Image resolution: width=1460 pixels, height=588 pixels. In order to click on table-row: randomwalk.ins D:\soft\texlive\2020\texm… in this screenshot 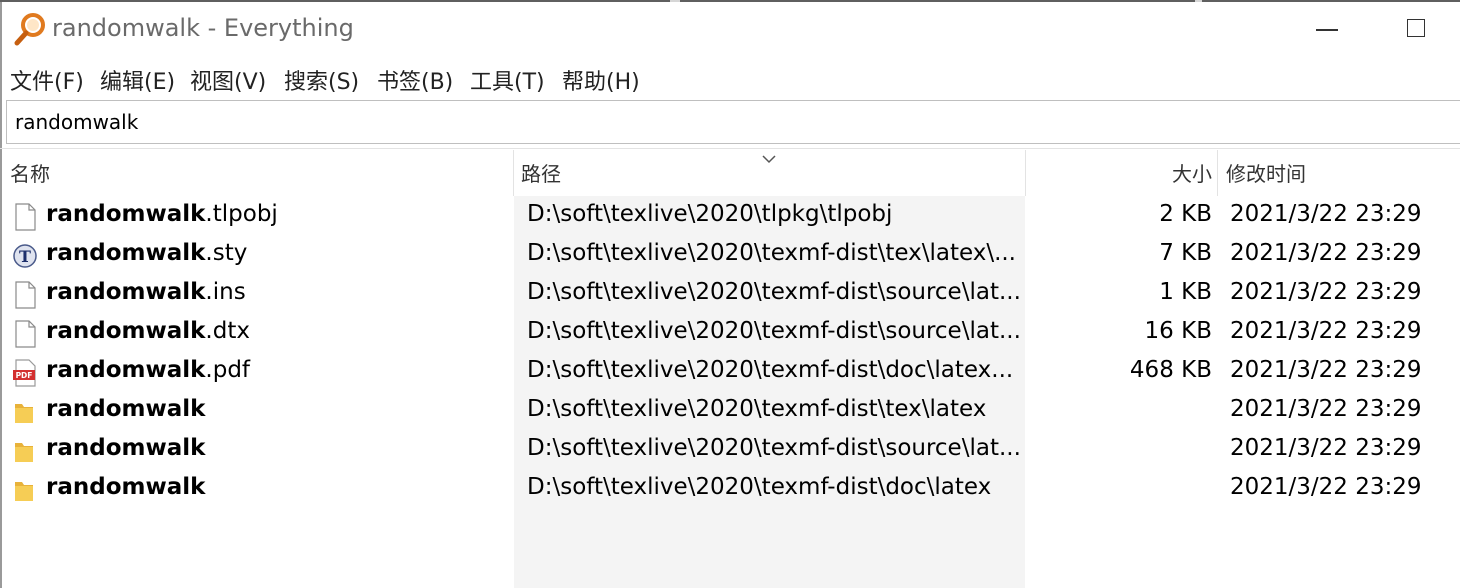, I will do `click(730, 294)`.